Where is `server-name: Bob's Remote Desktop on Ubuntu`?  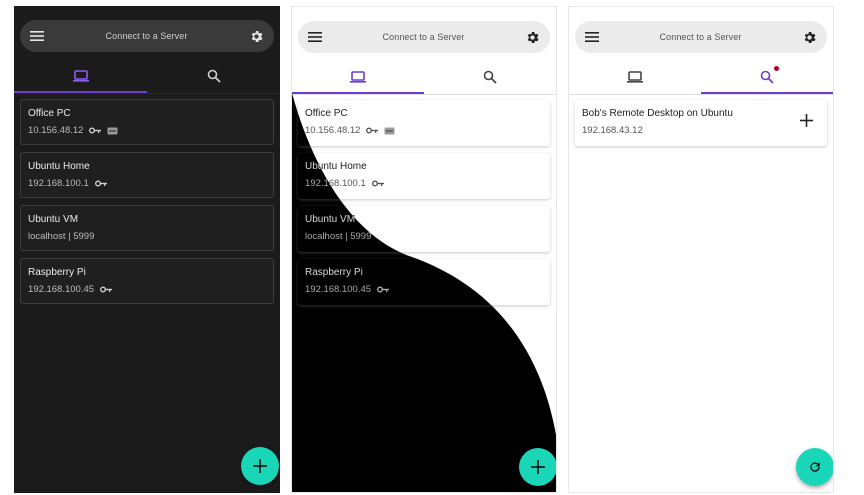 server-name: Bob's Remote Desktop on Ubuntu is located at coordinates (657, 113).